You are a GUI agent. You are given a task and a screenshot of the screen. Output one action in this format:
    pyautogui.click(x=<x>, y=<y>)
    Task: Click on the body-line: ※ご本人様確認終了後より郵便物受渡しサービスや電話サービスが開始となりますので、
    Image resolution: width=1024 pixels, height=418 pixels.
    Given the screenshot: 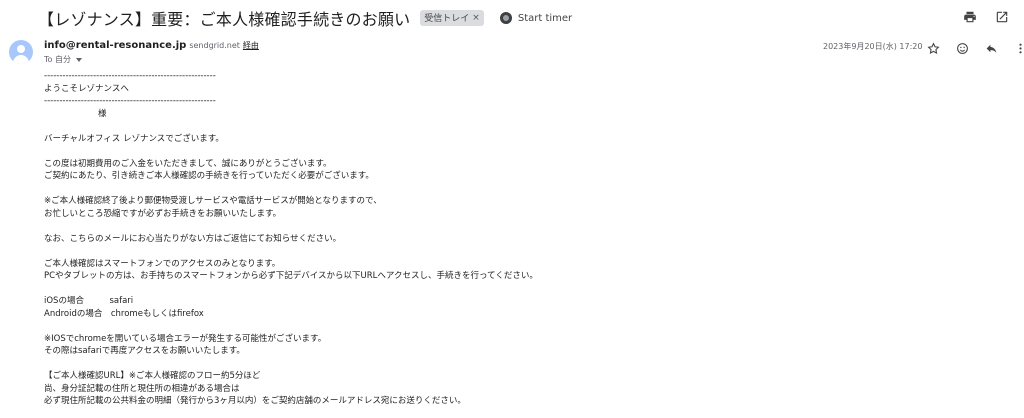 What is the action you would take?
    pyautogui.click(x=213, y=201)
    